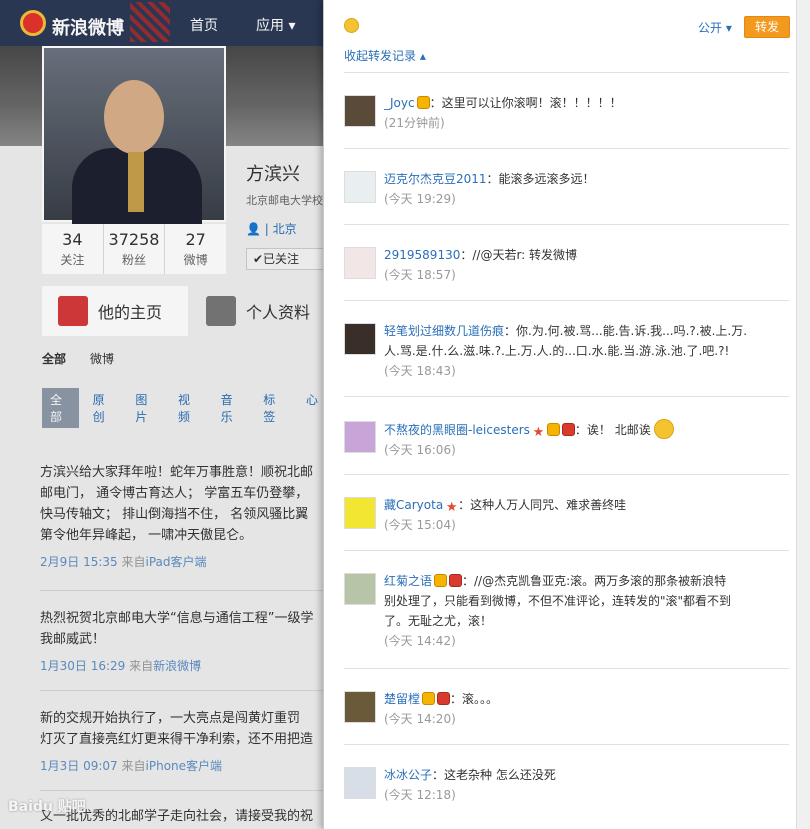 This screenshot has width=810, height=829. What do you see at coordinates (351, 25) in the screenshot?
I see `emoji-picker-icon` at bounding box center [351, 25].